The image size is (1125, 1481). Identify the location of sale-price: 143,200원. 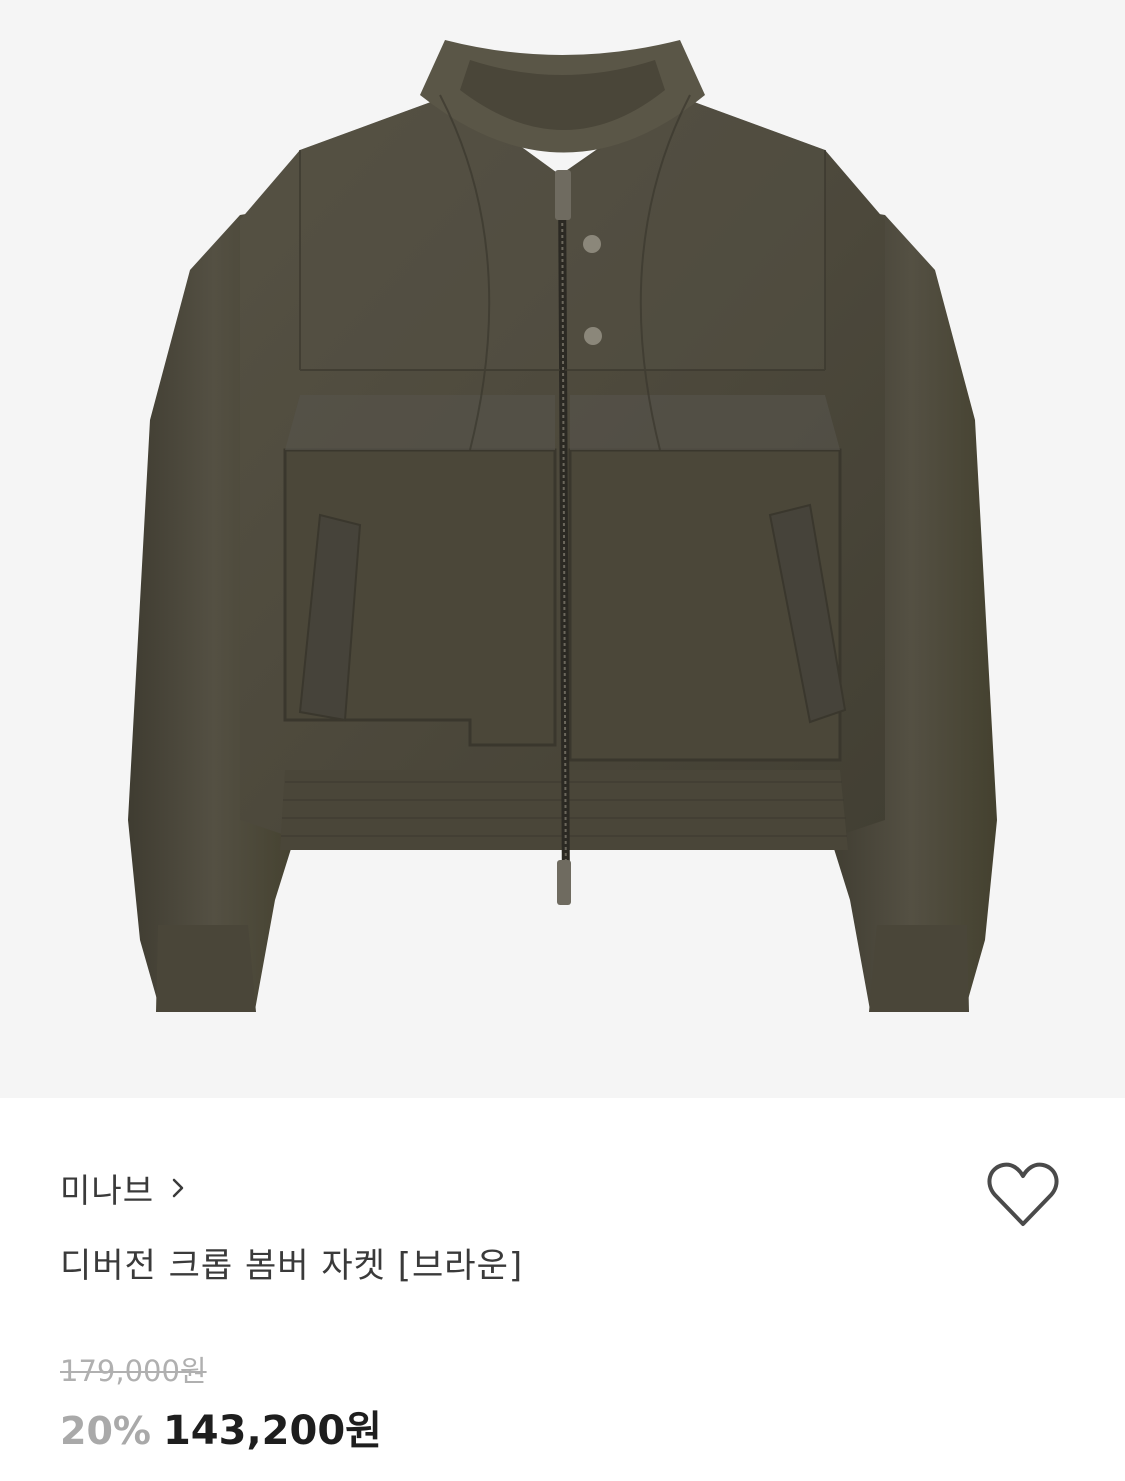
(272, 1431).